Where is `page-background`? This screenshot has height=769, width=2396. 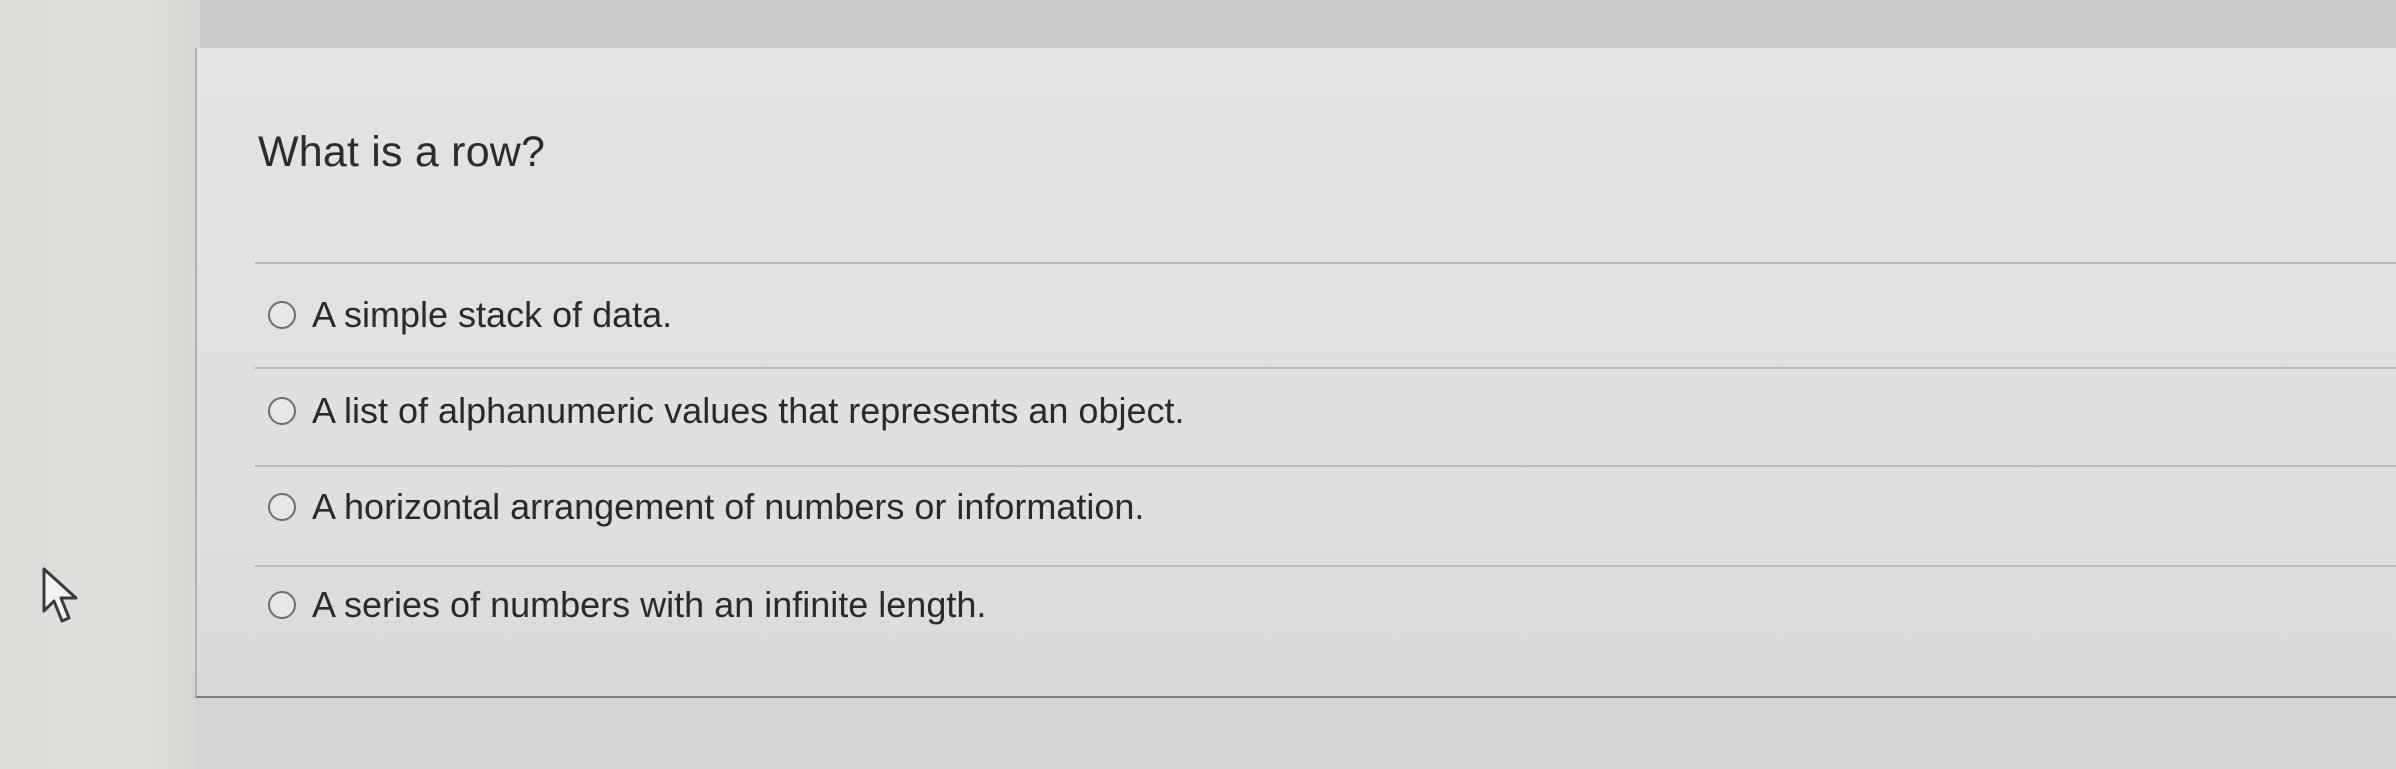 page-background is located at coordinates (1295, 733).